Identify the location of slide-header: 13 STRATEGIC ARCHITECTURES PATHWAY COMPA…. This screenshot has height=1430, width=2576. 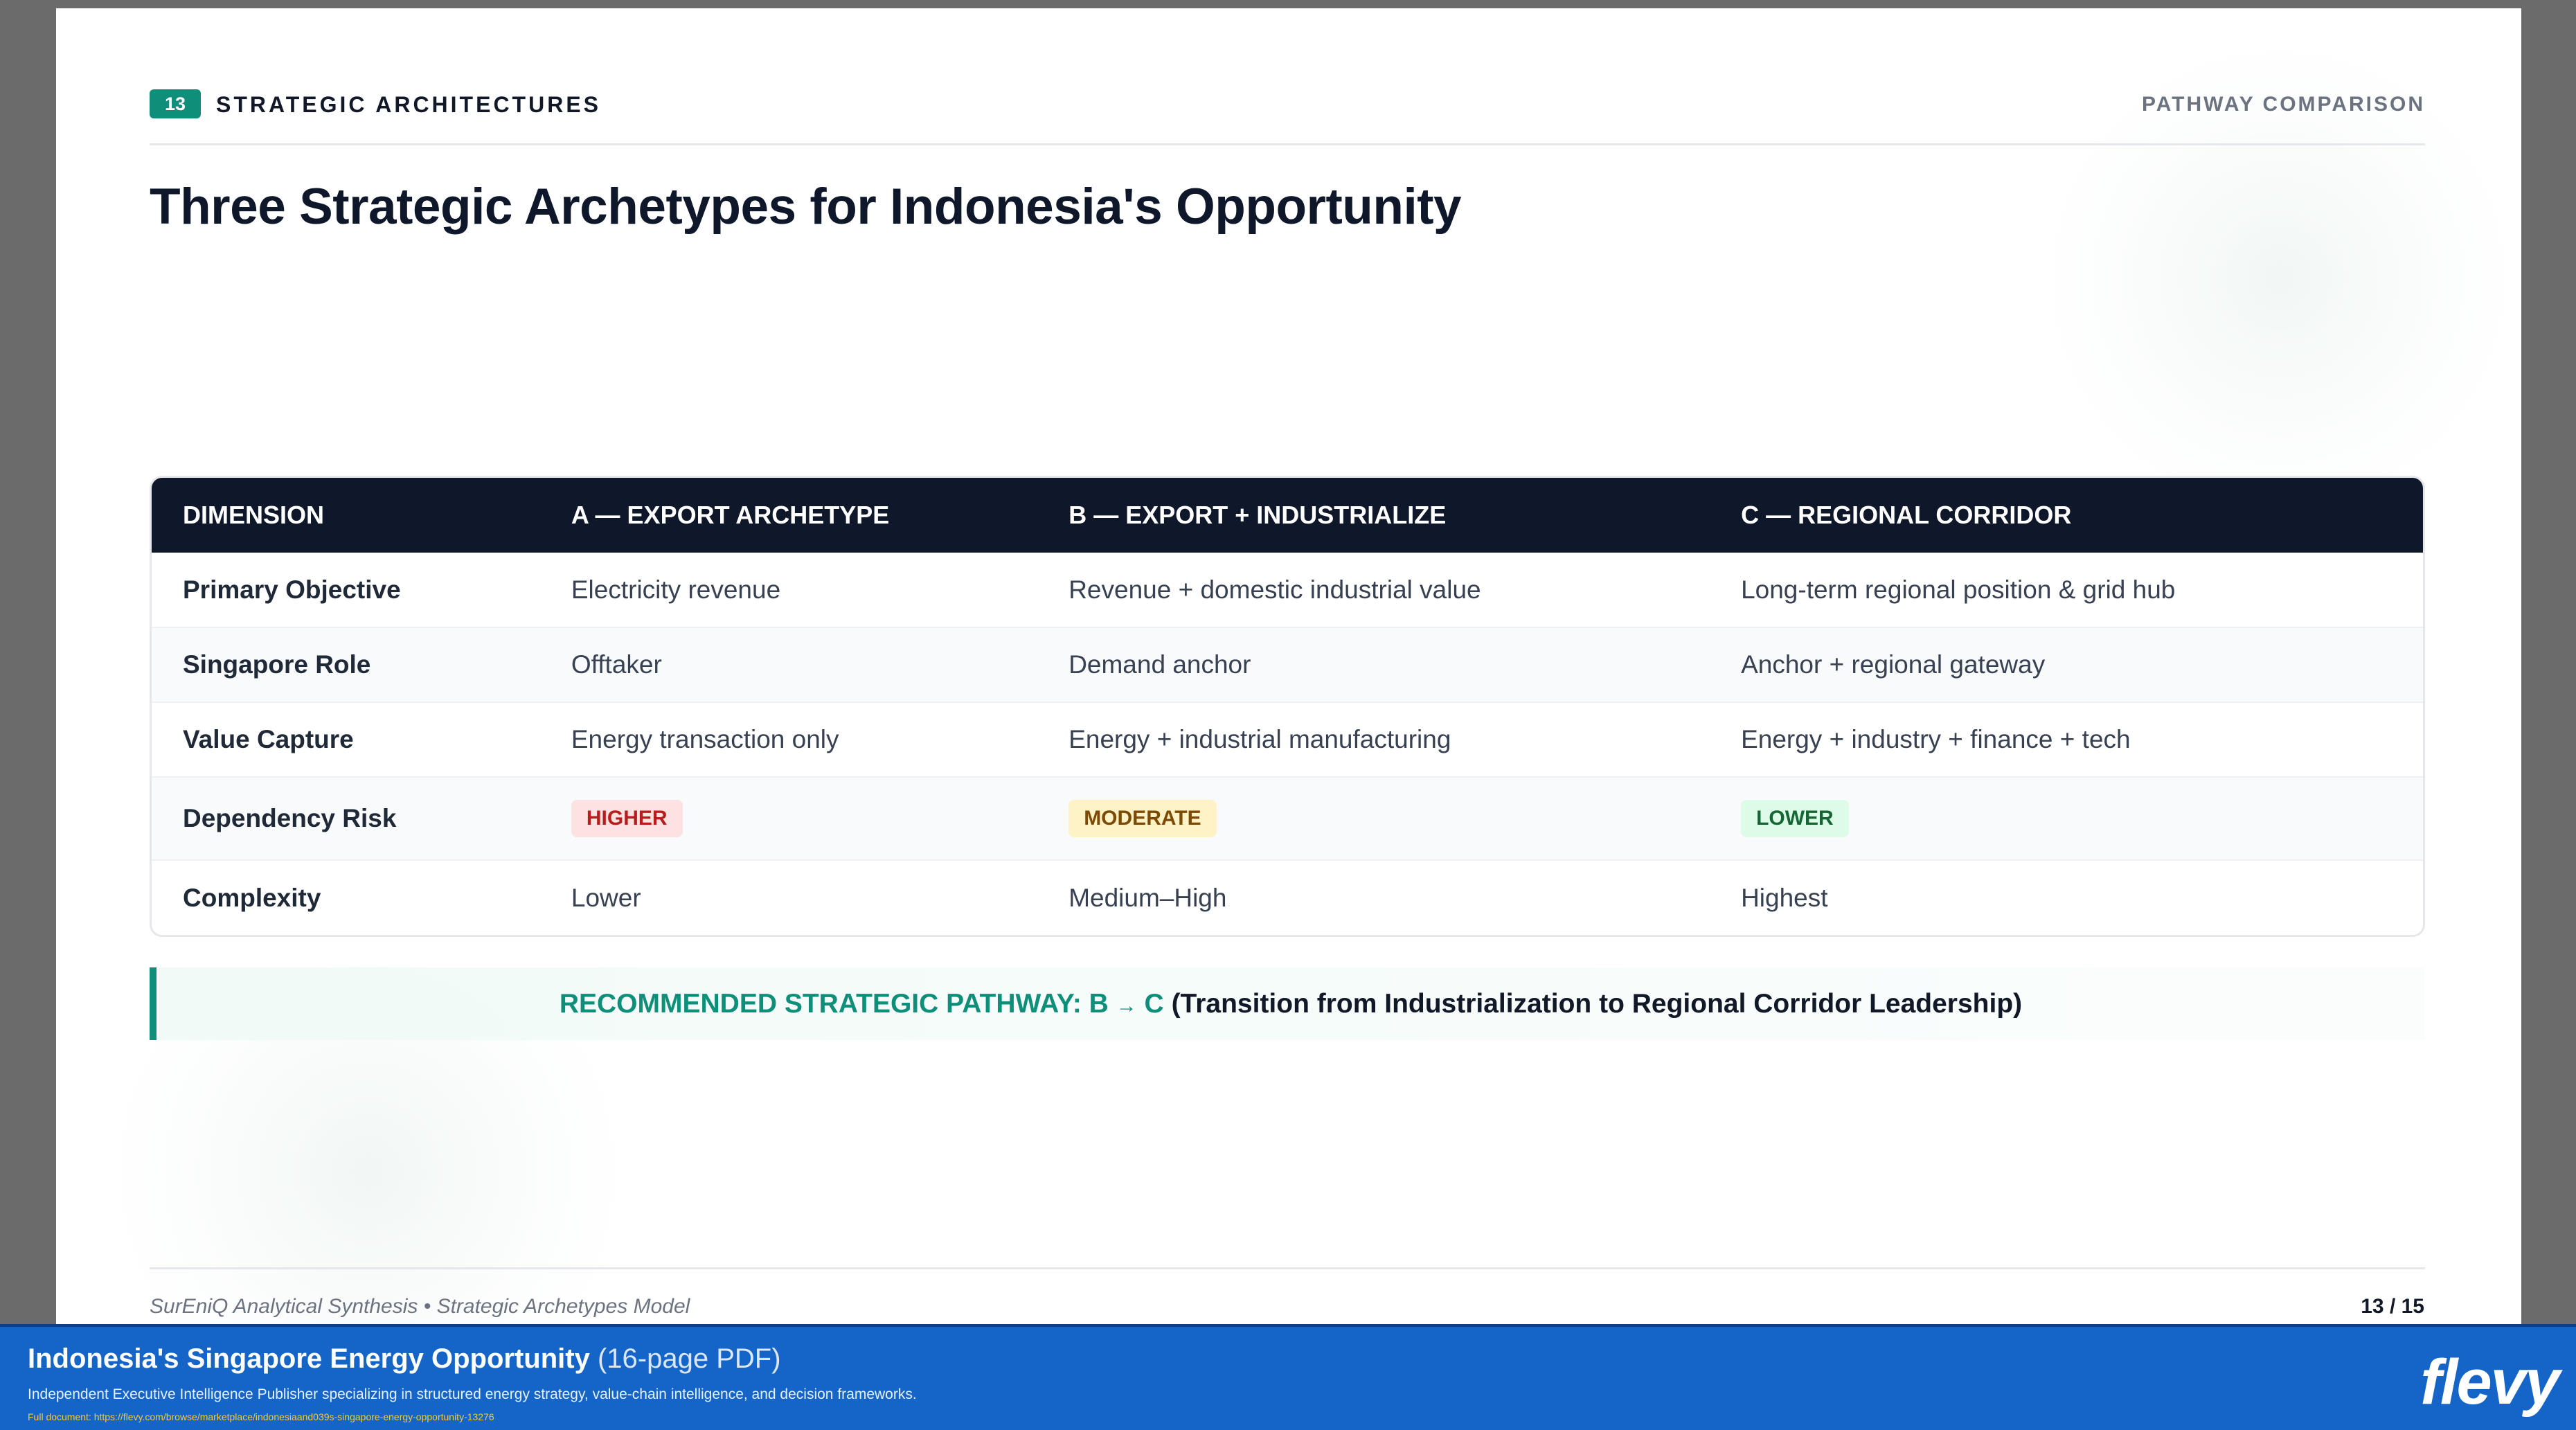
(1287, 113).